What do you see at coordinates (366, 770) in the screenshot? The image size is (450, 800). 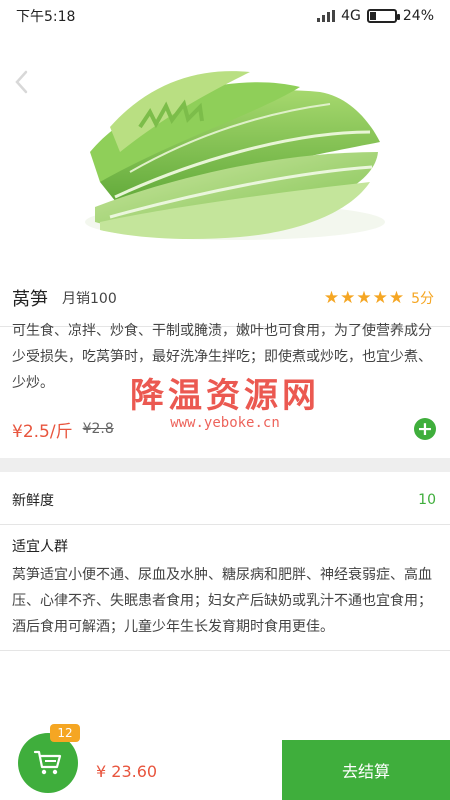 I see `checkout-button: 去结算` at bounding box center [366, 770].